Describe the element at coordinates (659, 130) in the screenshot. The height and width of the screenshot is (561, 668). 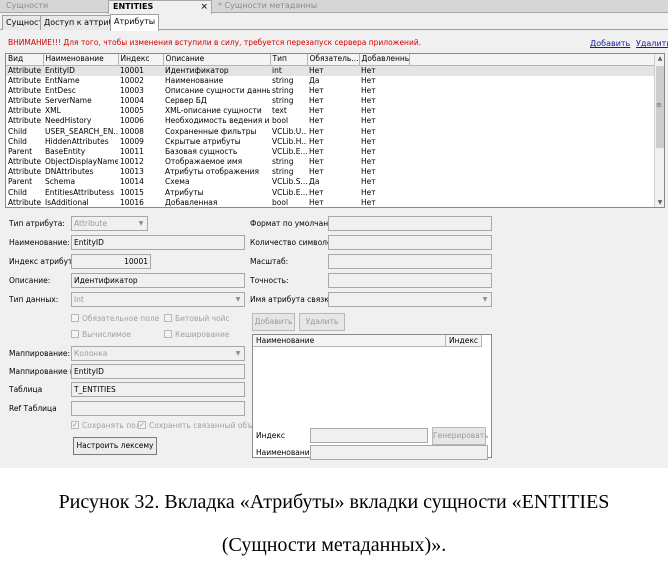
I see `grid-scrollbar: ▲ ≡ ▼` at that location.